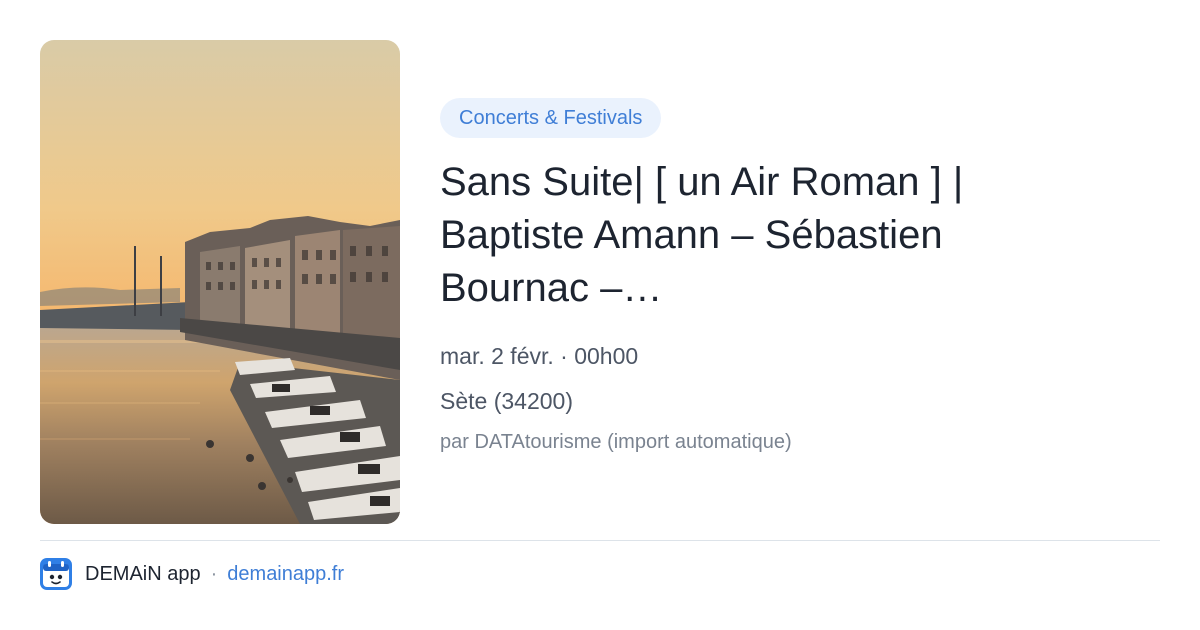  What do you see at coordinates (616, 442) in the screenshot?
I see `event-source: par DATAtourisme (import automatique)` at bounding box center [616, 442].